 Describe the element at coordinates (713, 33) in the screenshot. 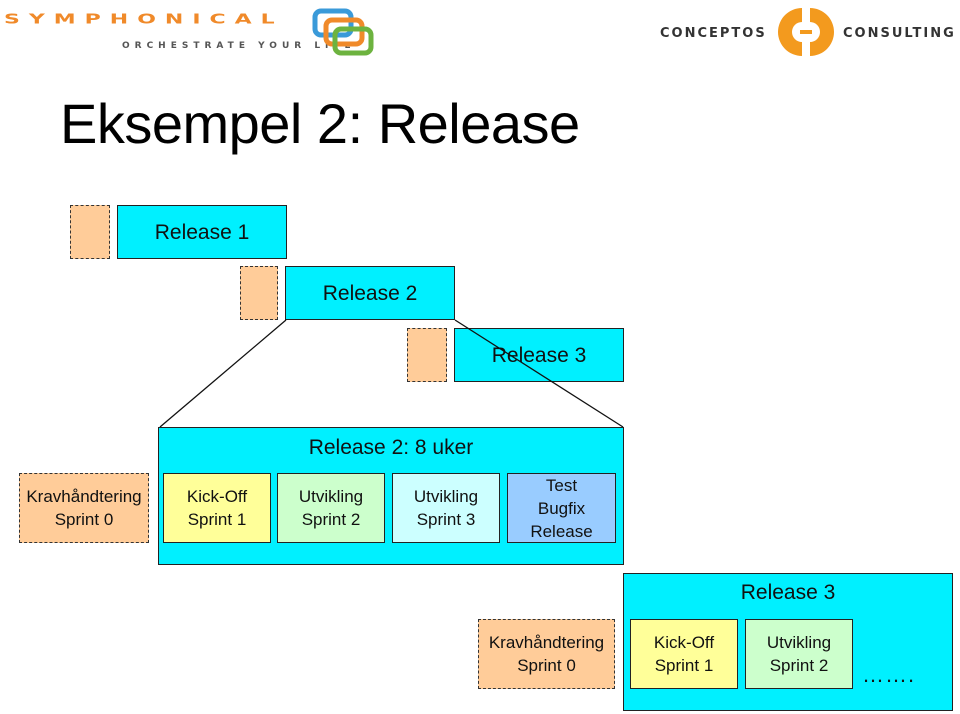

I see `conceptos-wordmark: CONCEPTOS` at that location.